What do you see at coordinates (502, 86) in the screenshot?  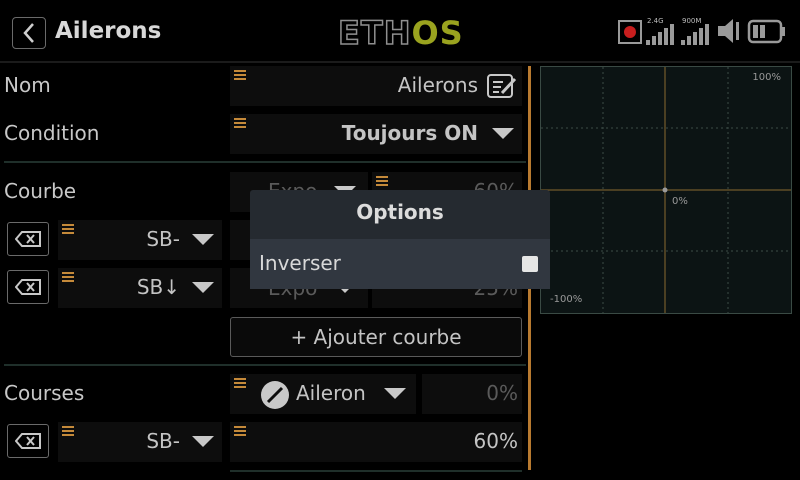 I see `edit-icon` at bounding box center [502, 86].